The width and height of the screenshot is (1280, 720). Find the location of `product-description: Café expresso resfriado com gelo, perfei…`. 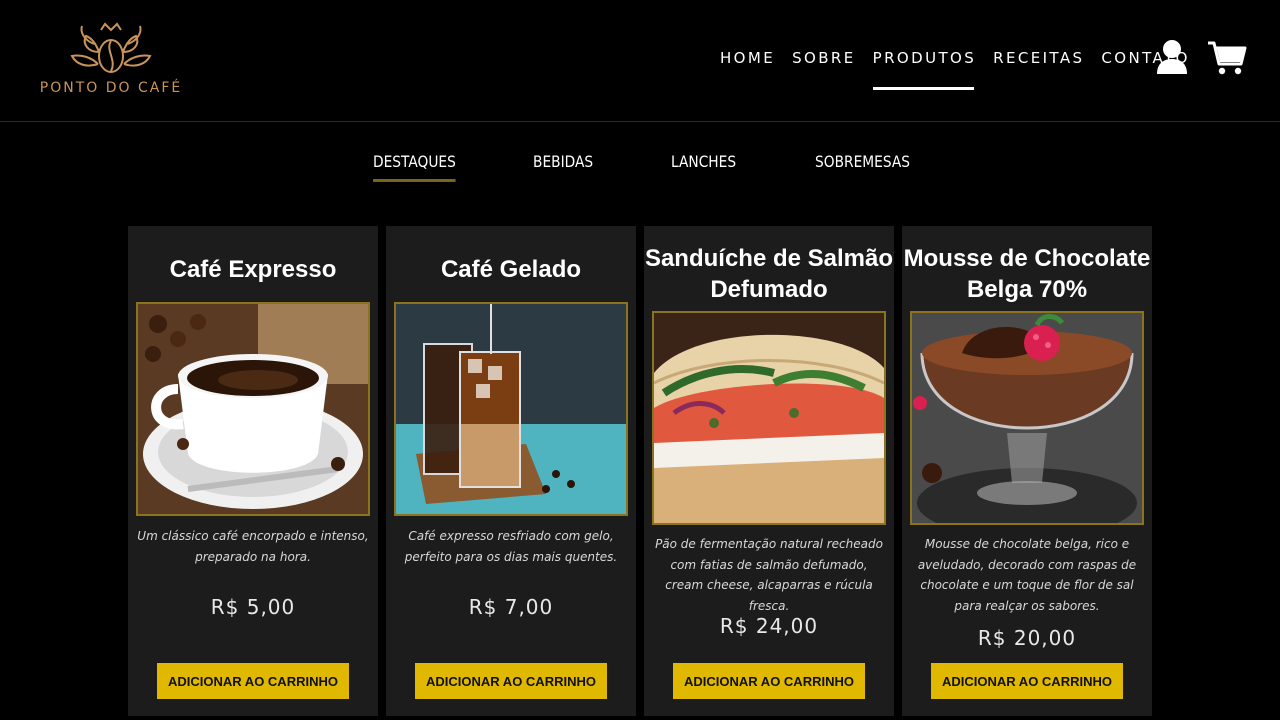

product-description: Café expresso resfriado com gelo, perfei… is located at coordinates (511, 546).